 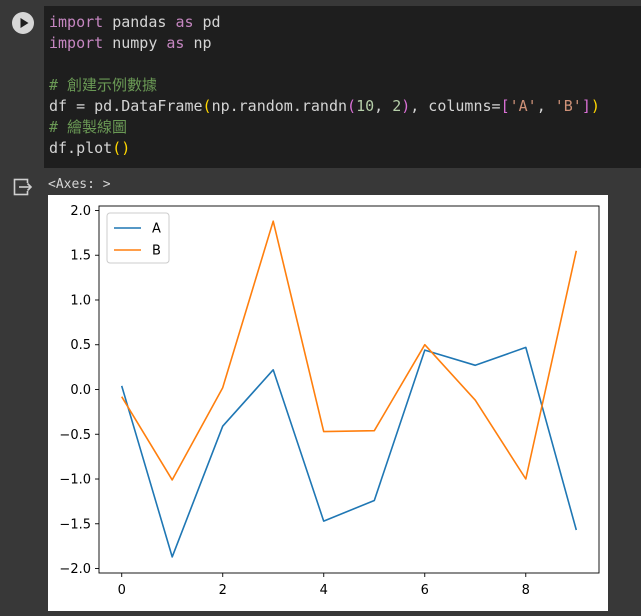 What do you see at coordinates (126, 106) in the screenshot?
I see `code-token: df = pd.DataFrame` at bounding box center [126, 106].